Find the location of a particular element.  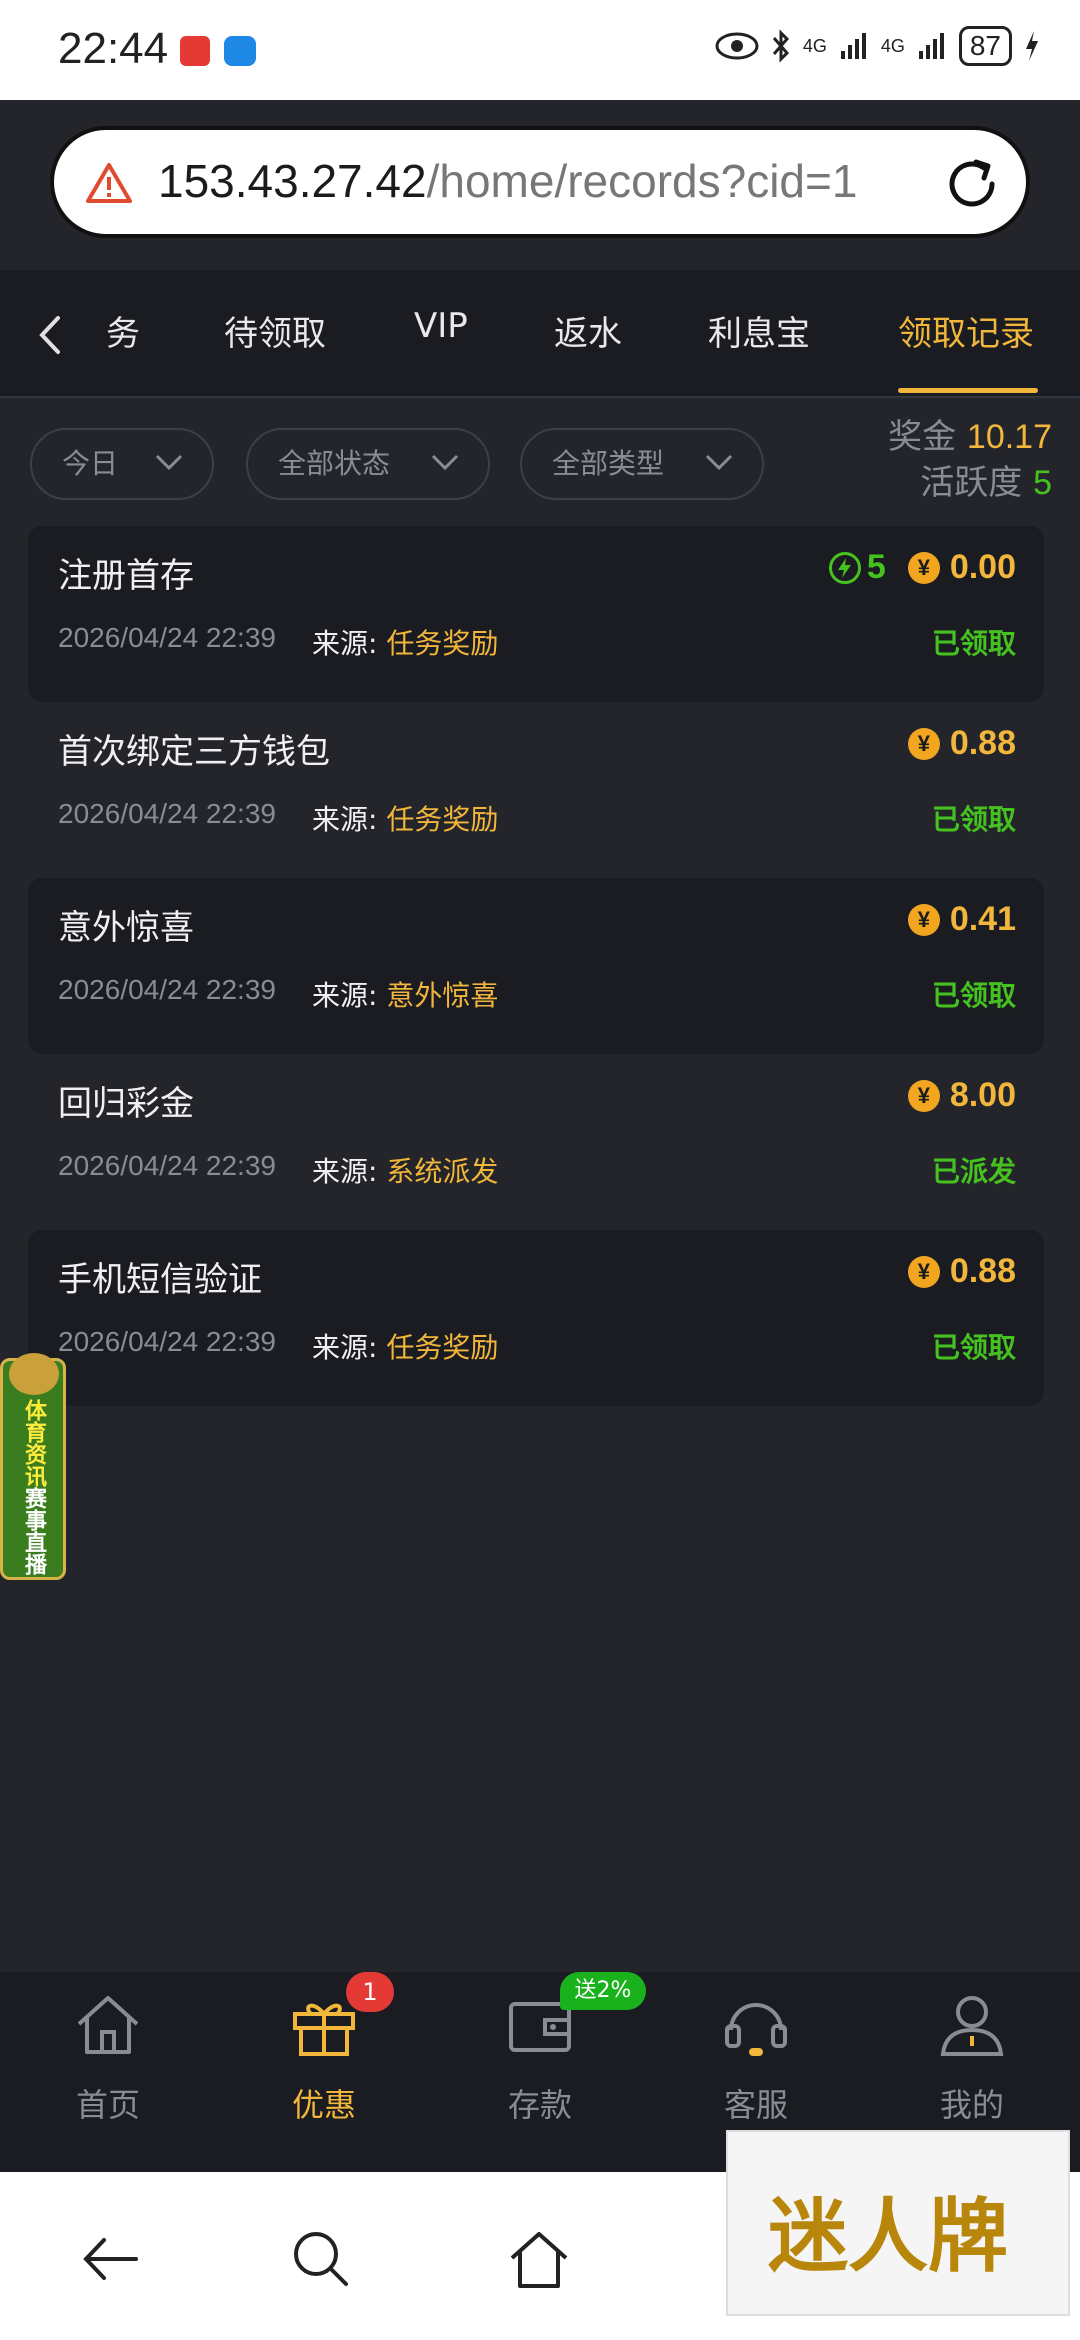

user-icon is located at coordinates (972, 2026).